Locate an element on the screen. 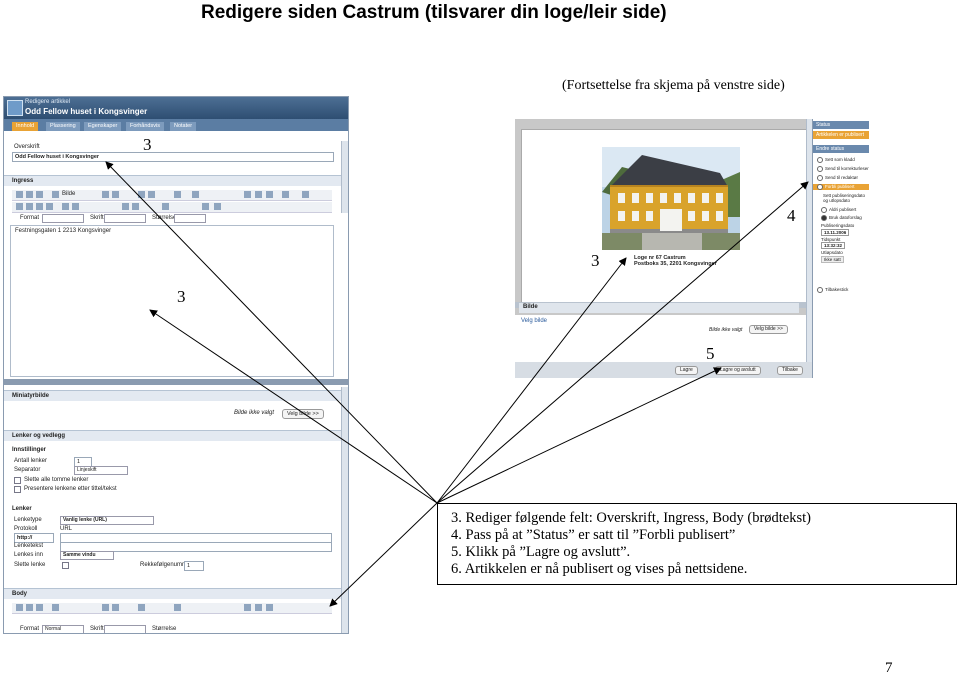  marker-3-ingress: 3 is located at coordinates (181, 296).